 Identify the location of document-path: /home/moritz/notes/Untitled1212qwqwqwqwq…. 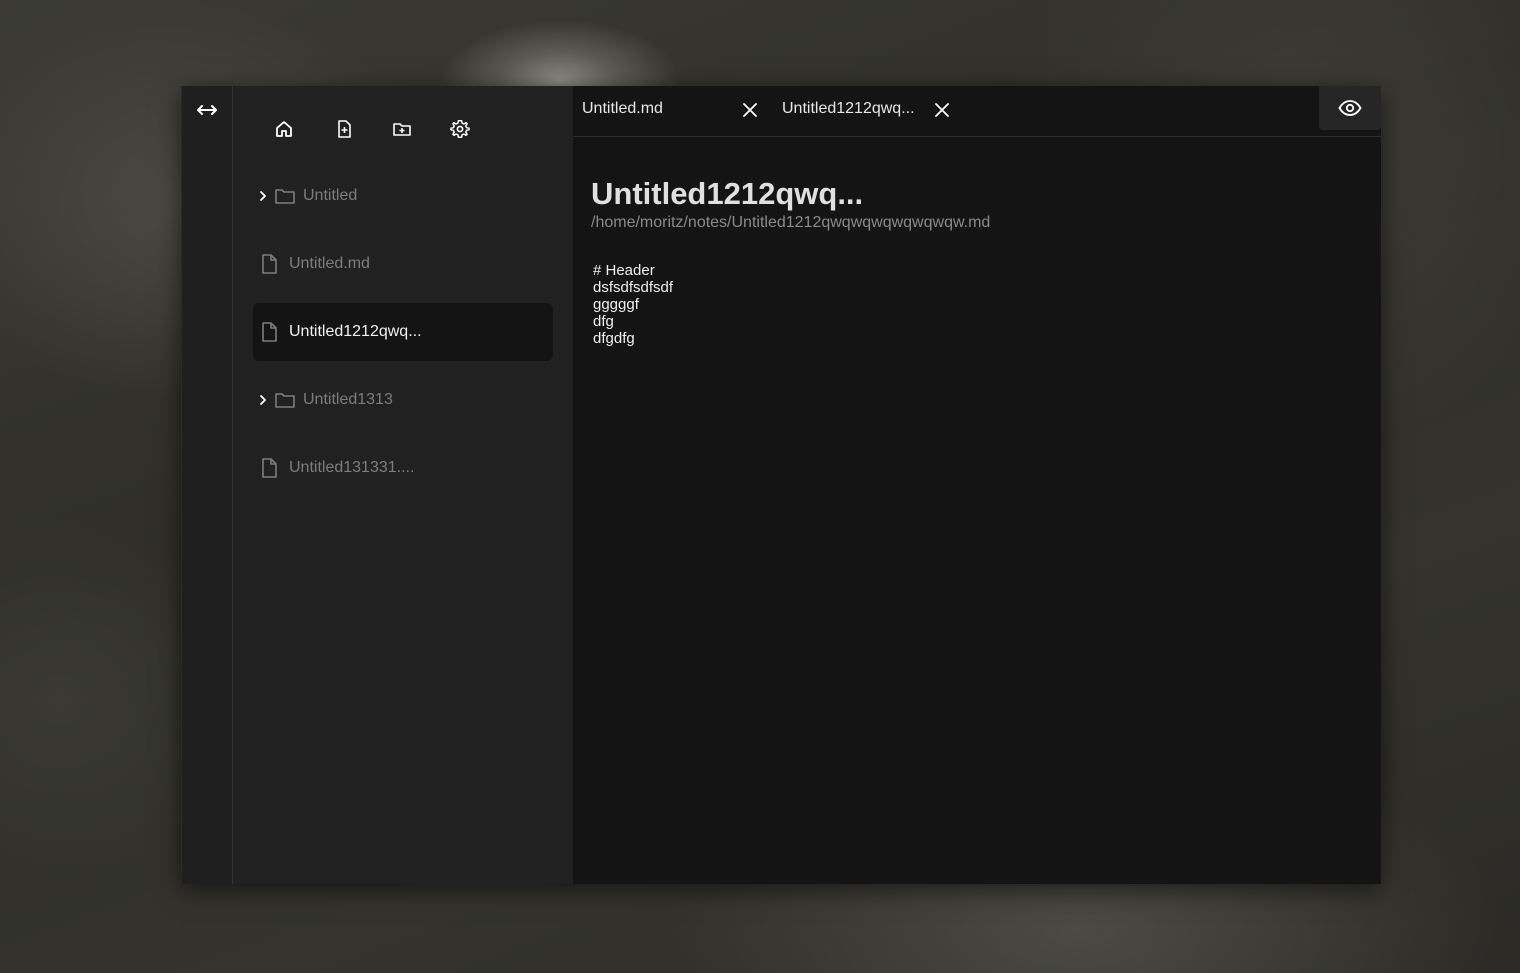
(791, 222).